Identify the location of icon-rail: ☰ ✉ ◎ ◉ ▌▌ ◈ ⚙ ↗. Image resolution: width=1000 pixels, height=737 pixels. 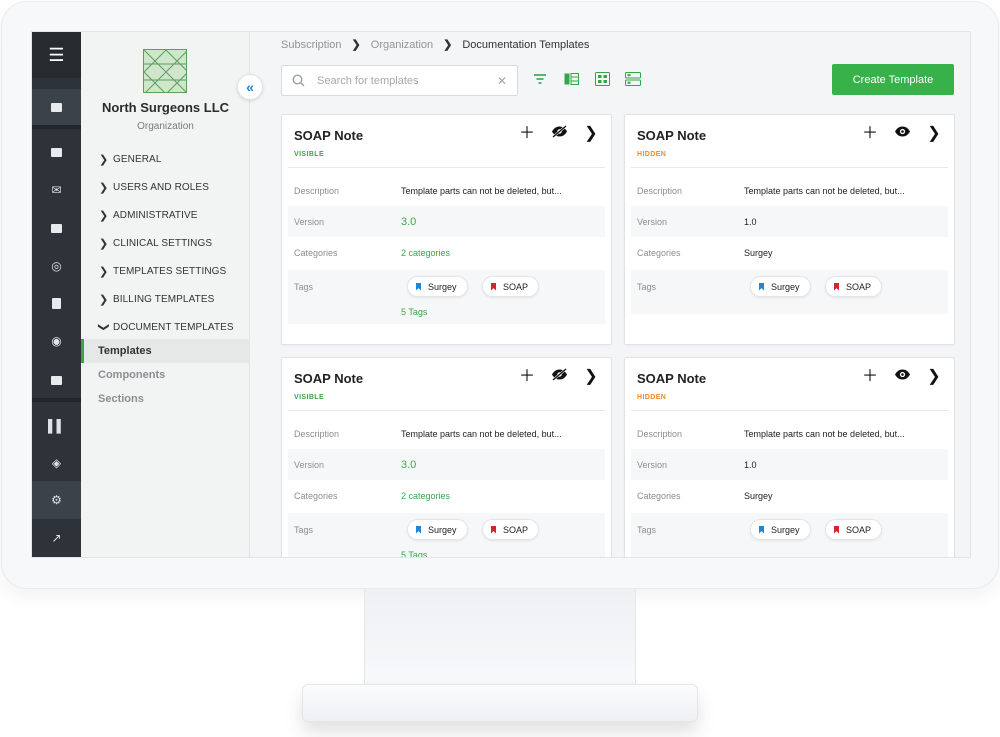
(56, 294).